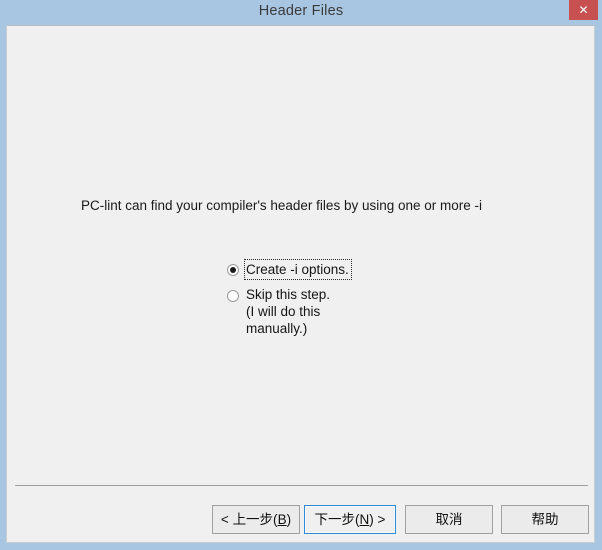 The height and width of the screenshot is (550, 602). I want to click on back-button: < 上一步(B), so click(256, 519).